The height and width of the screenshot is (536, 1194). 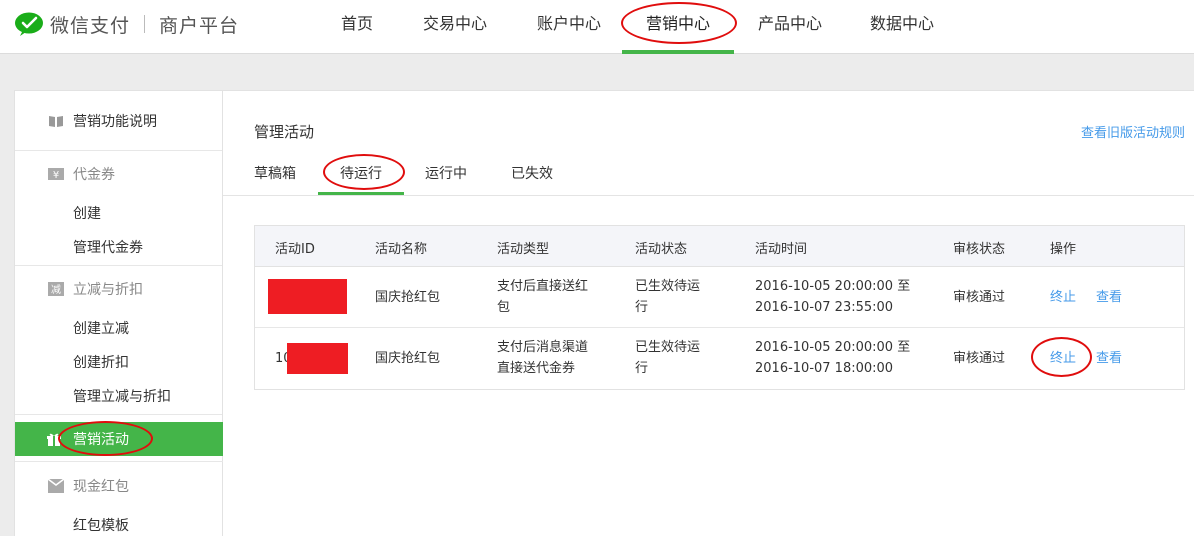 I want to click on top-nav: 首页 交易中心 账户中心 营销中心 产品中心 数据中心, so click(x=639, y=27).